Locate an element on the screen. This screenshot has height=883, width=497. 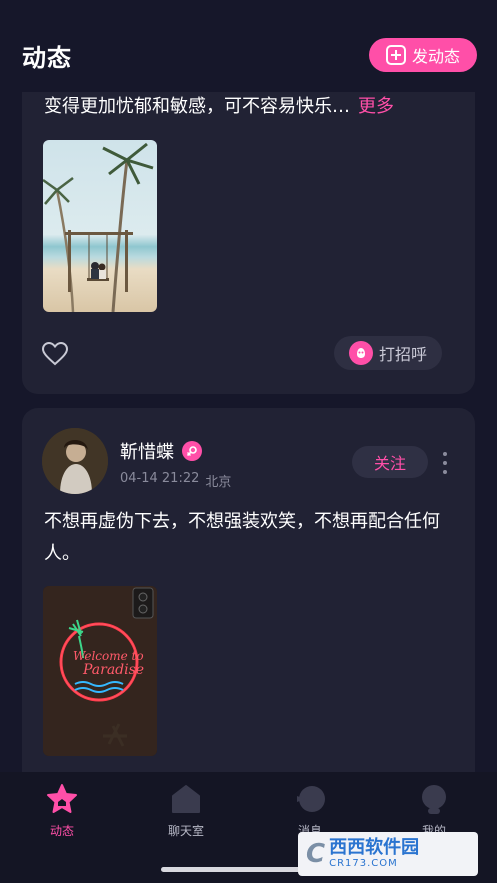
tab-moments: 动态 is located at coordinates (62, 812).